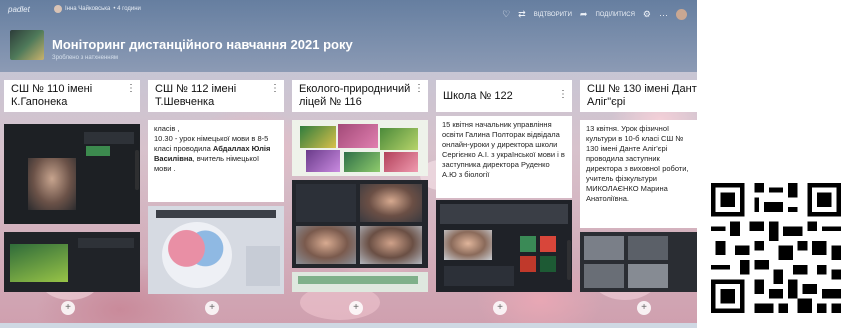 This screenshot has height=328, width=852. Describe the element at coordinates (348, 325) in the screenshot. I see `horizontal-scrollbar` at that location.